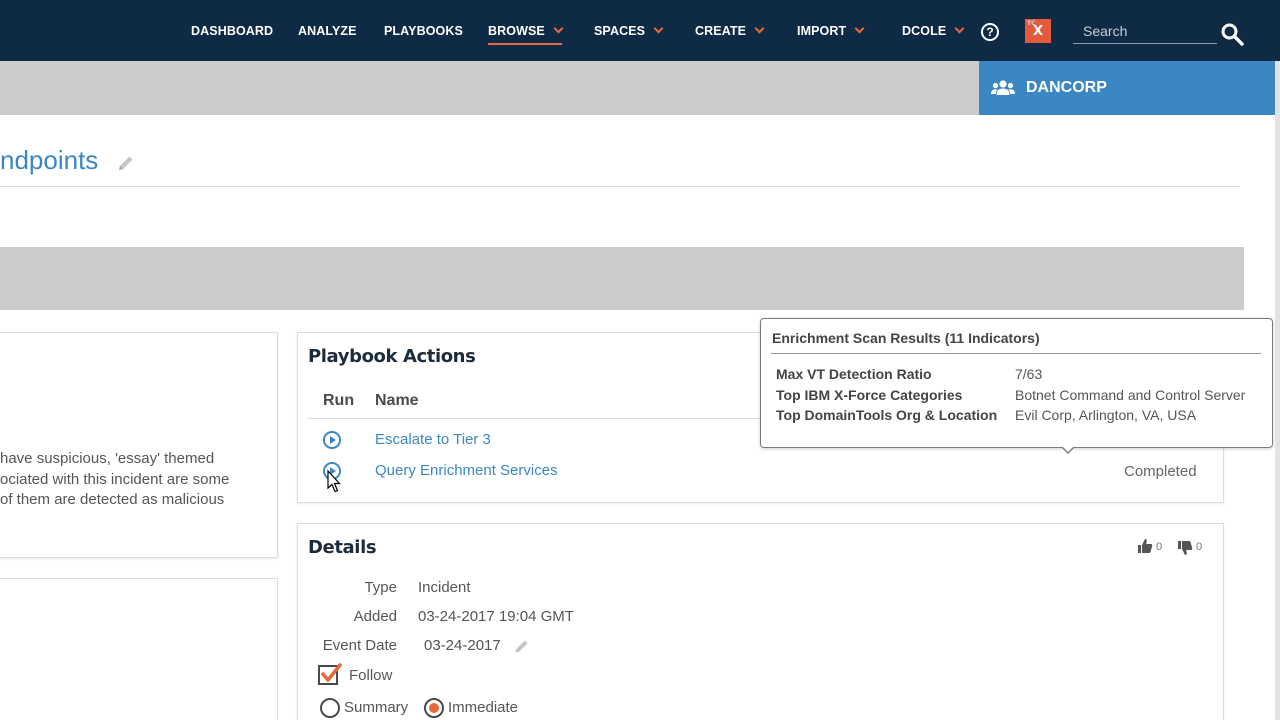 Image resolution: width=1280 pixels, height=720 pixels. Describe the element at coordinates (339, 400) in the screenshot. I see `column-run: Run` at that location.